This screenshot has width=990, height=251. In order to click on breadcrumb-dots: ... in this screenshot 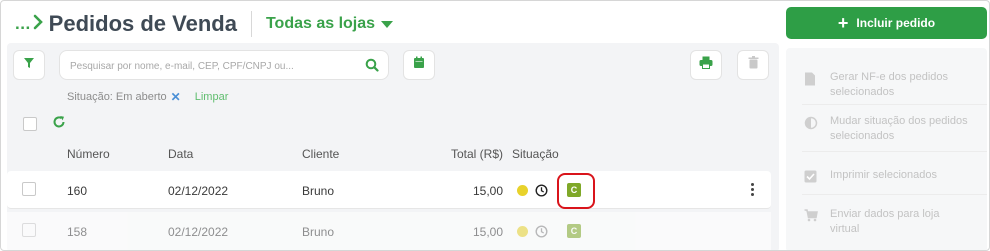, I will do `click(23, 24)`.